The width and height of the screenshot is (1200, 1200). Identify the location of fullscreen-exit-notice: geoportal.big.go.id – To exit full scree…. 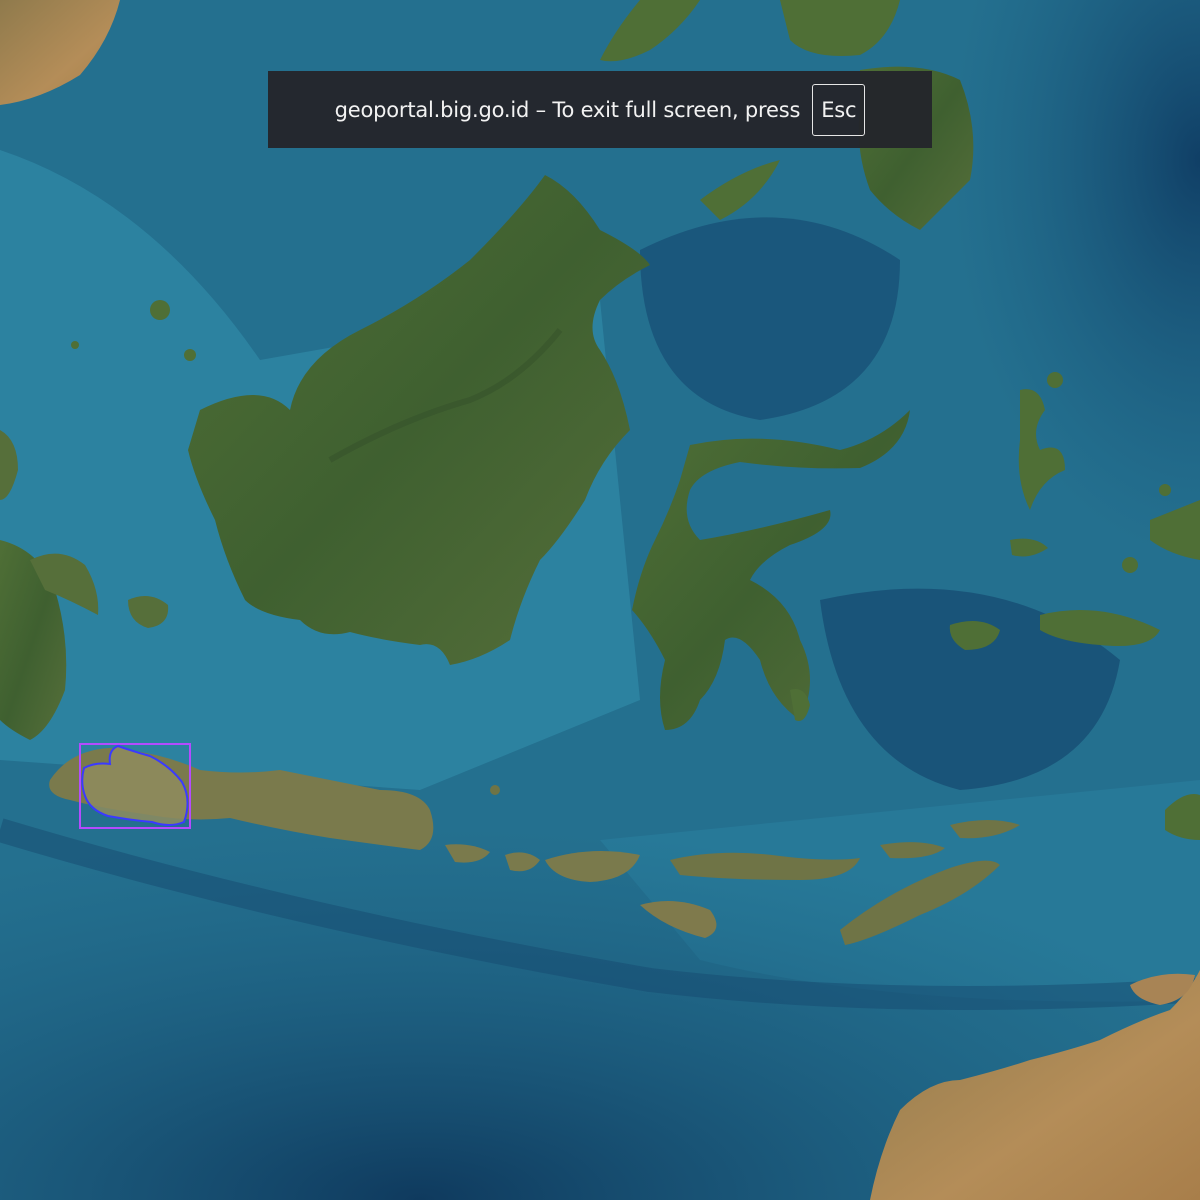
(600, 109).